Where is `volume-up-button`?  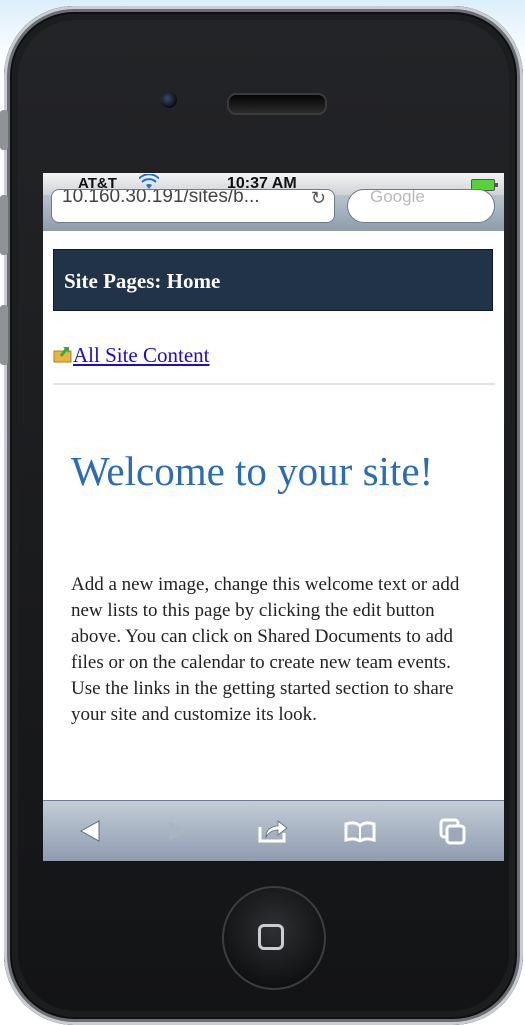 volume-up-button is located at coordinates (4, 225).